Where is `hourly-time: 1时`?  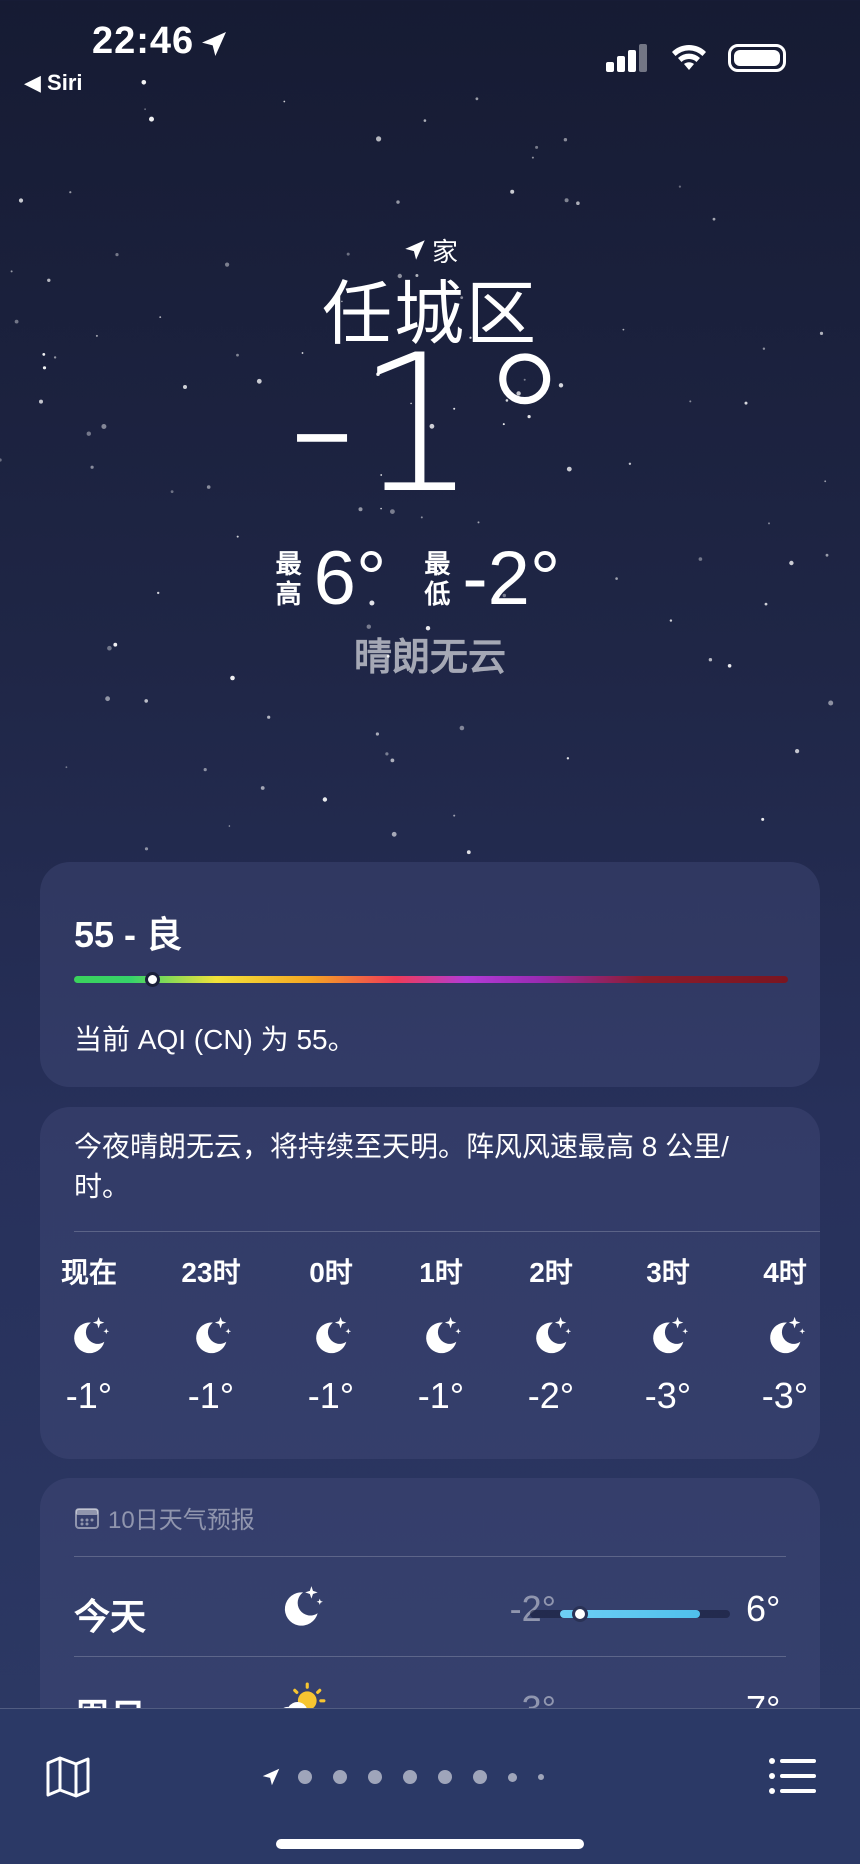
hourly-time: 1时 is located at coordinates (441, 1272).